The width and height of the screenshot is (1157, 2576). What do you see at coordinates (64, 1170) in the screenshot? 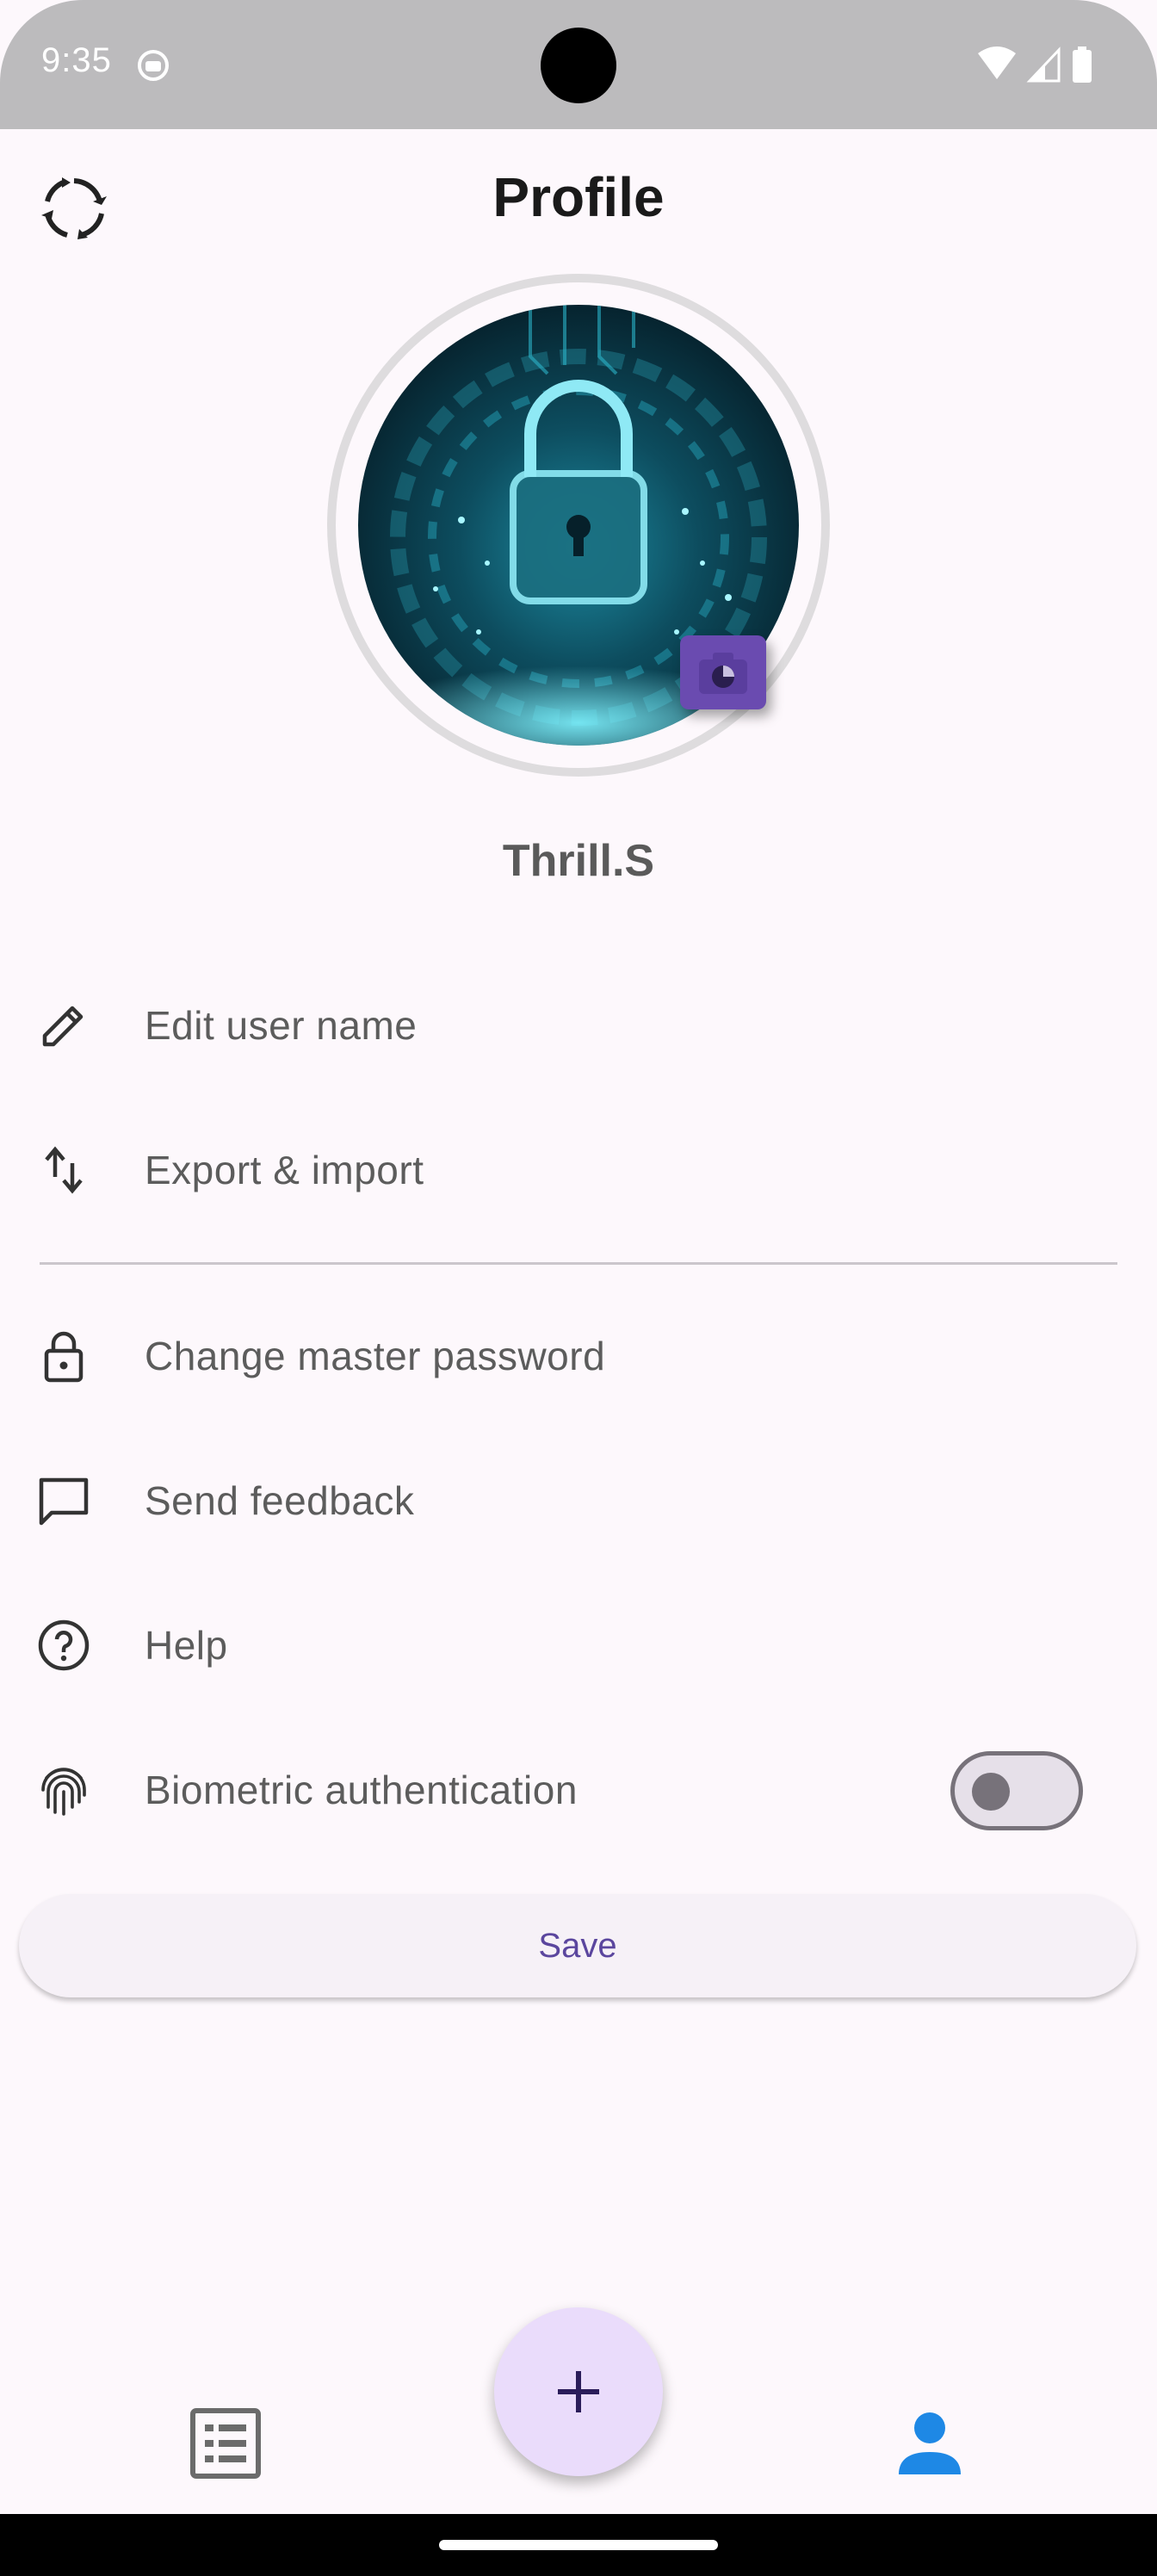
I see `swap-vertical-icon` at bounding box center [64, 1170].